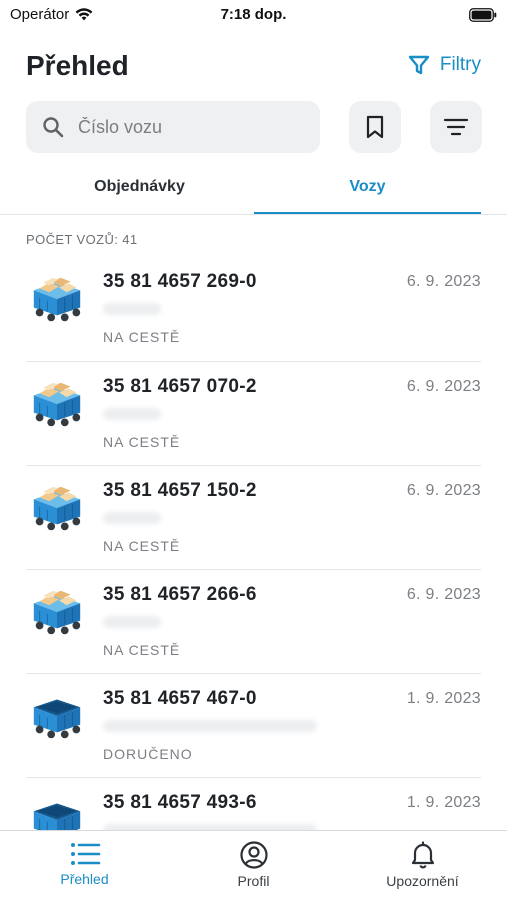  I want to click on tab-bar-item-overview: Přehled, so click(84, 864).